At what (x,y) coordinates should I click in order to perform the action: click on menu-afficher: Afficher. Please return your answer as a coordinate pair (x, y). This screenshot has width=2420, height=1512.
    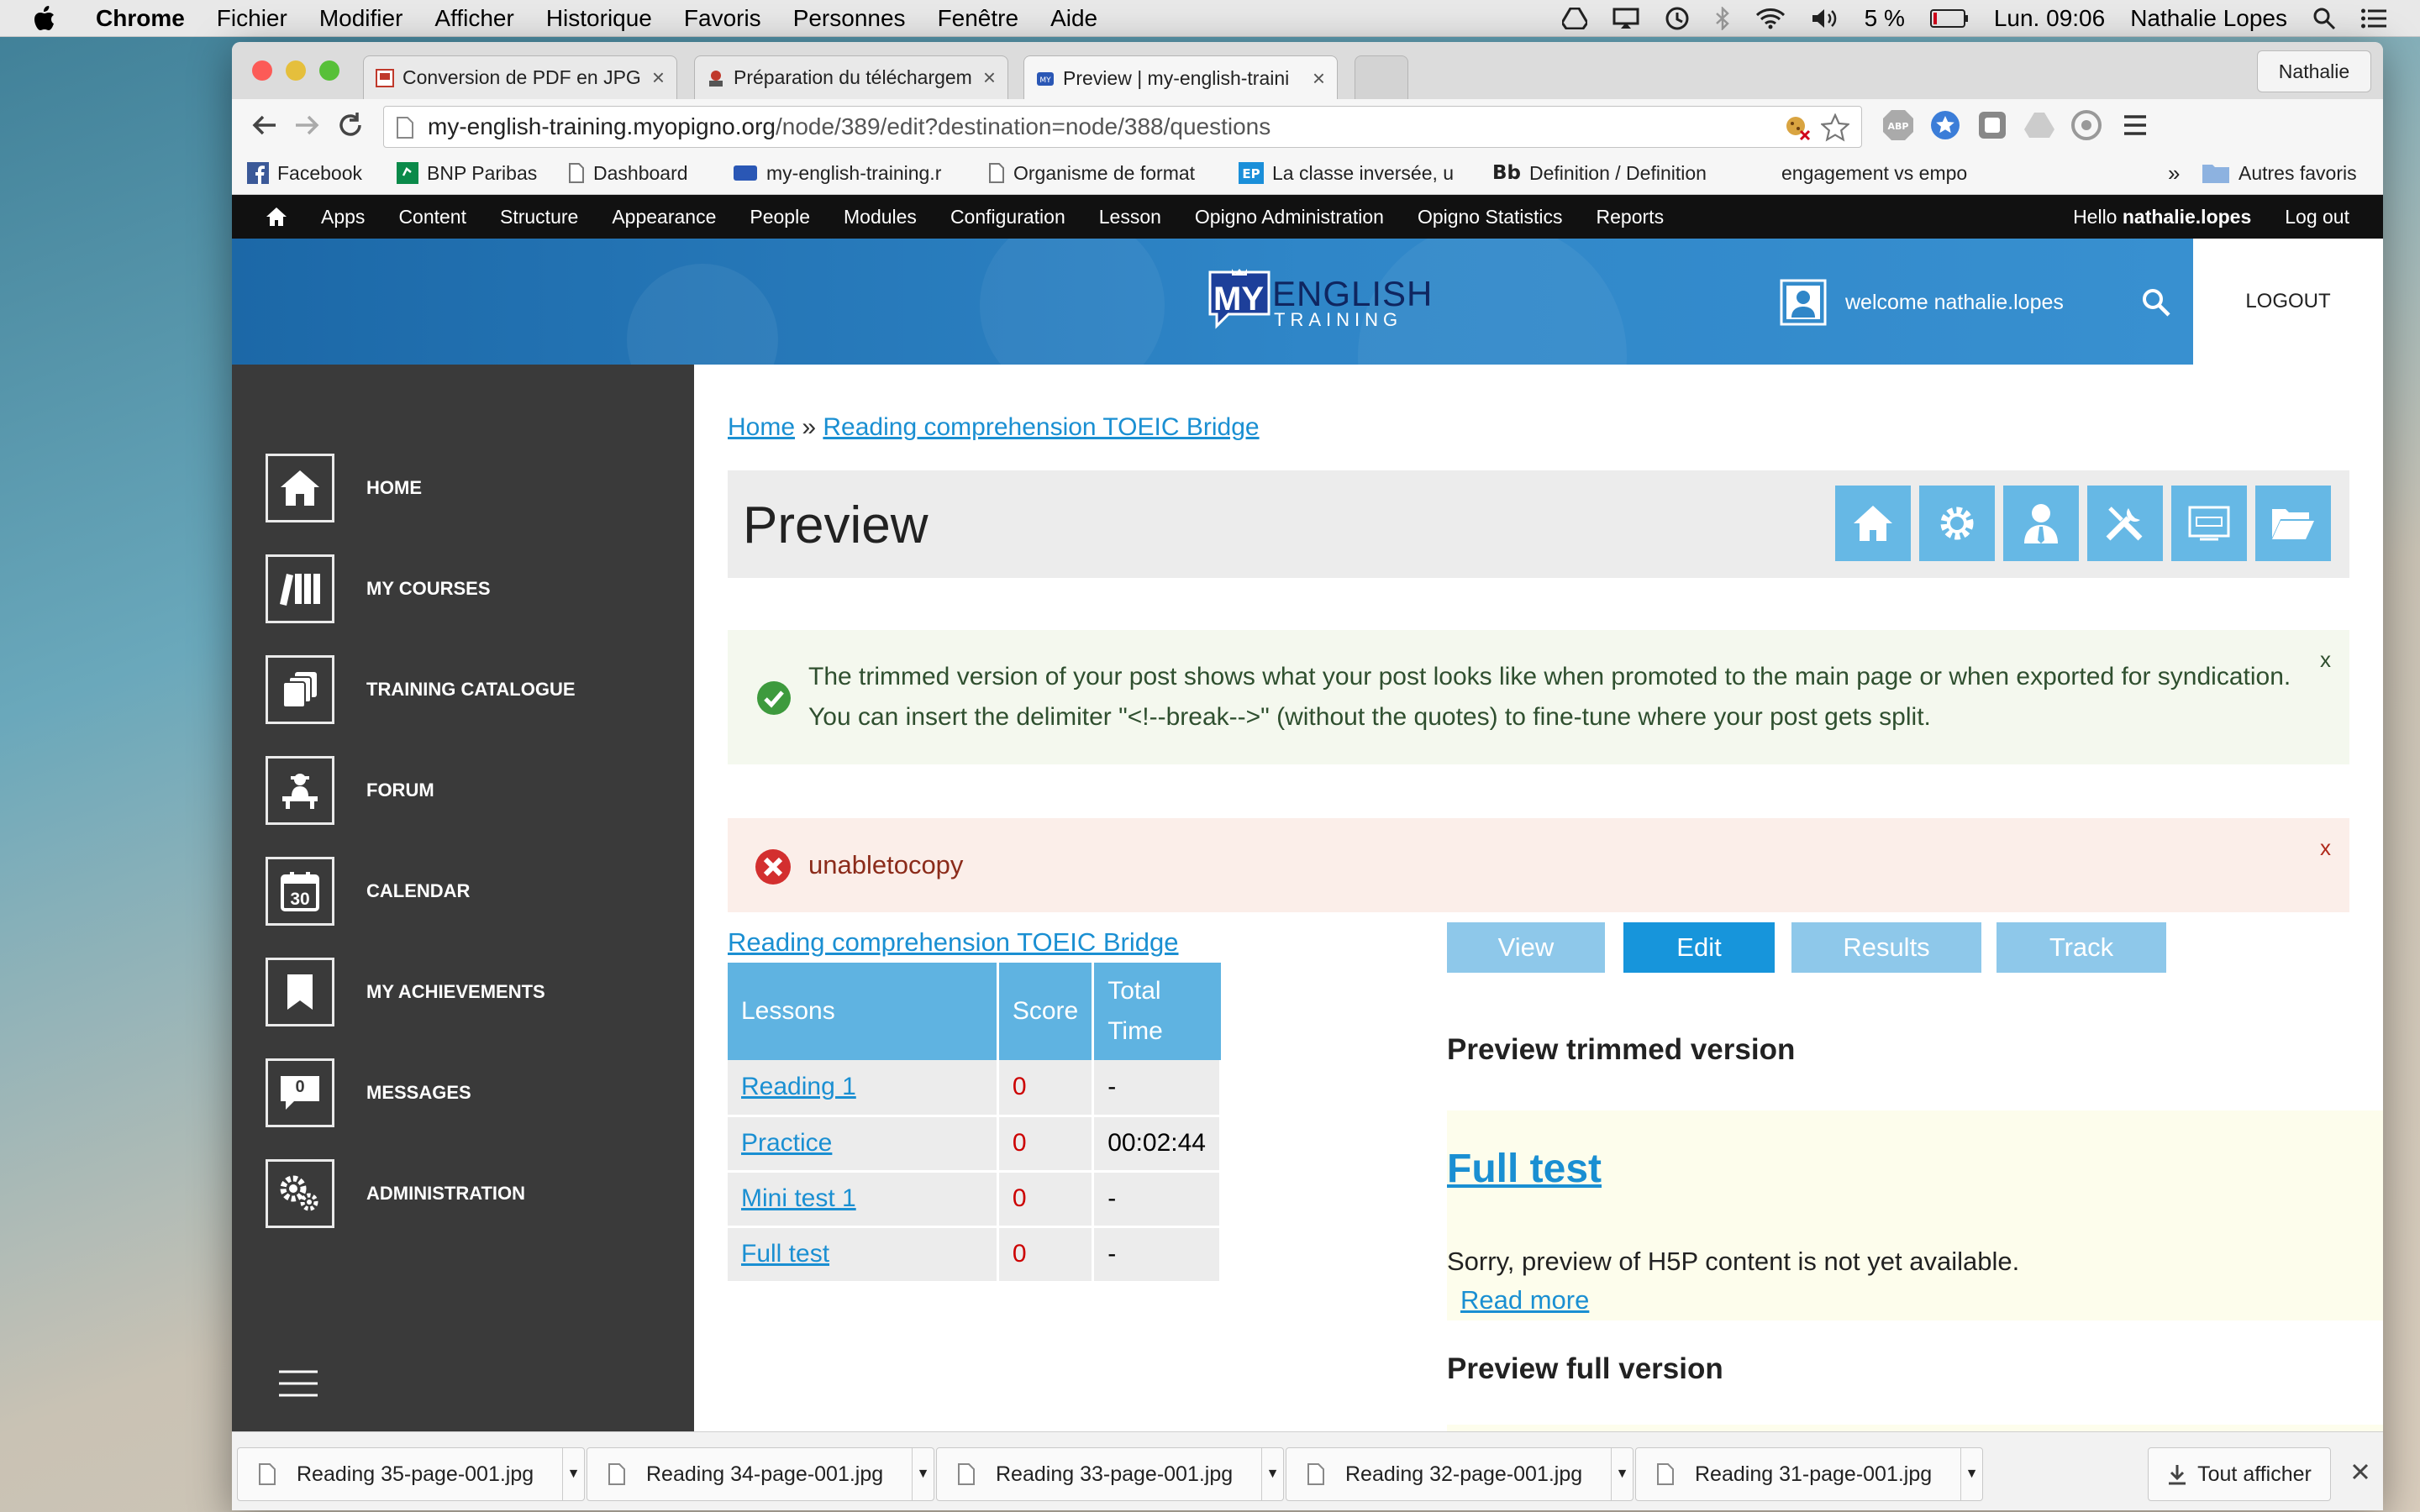
    Looking at the image, I should click on (473, 18).